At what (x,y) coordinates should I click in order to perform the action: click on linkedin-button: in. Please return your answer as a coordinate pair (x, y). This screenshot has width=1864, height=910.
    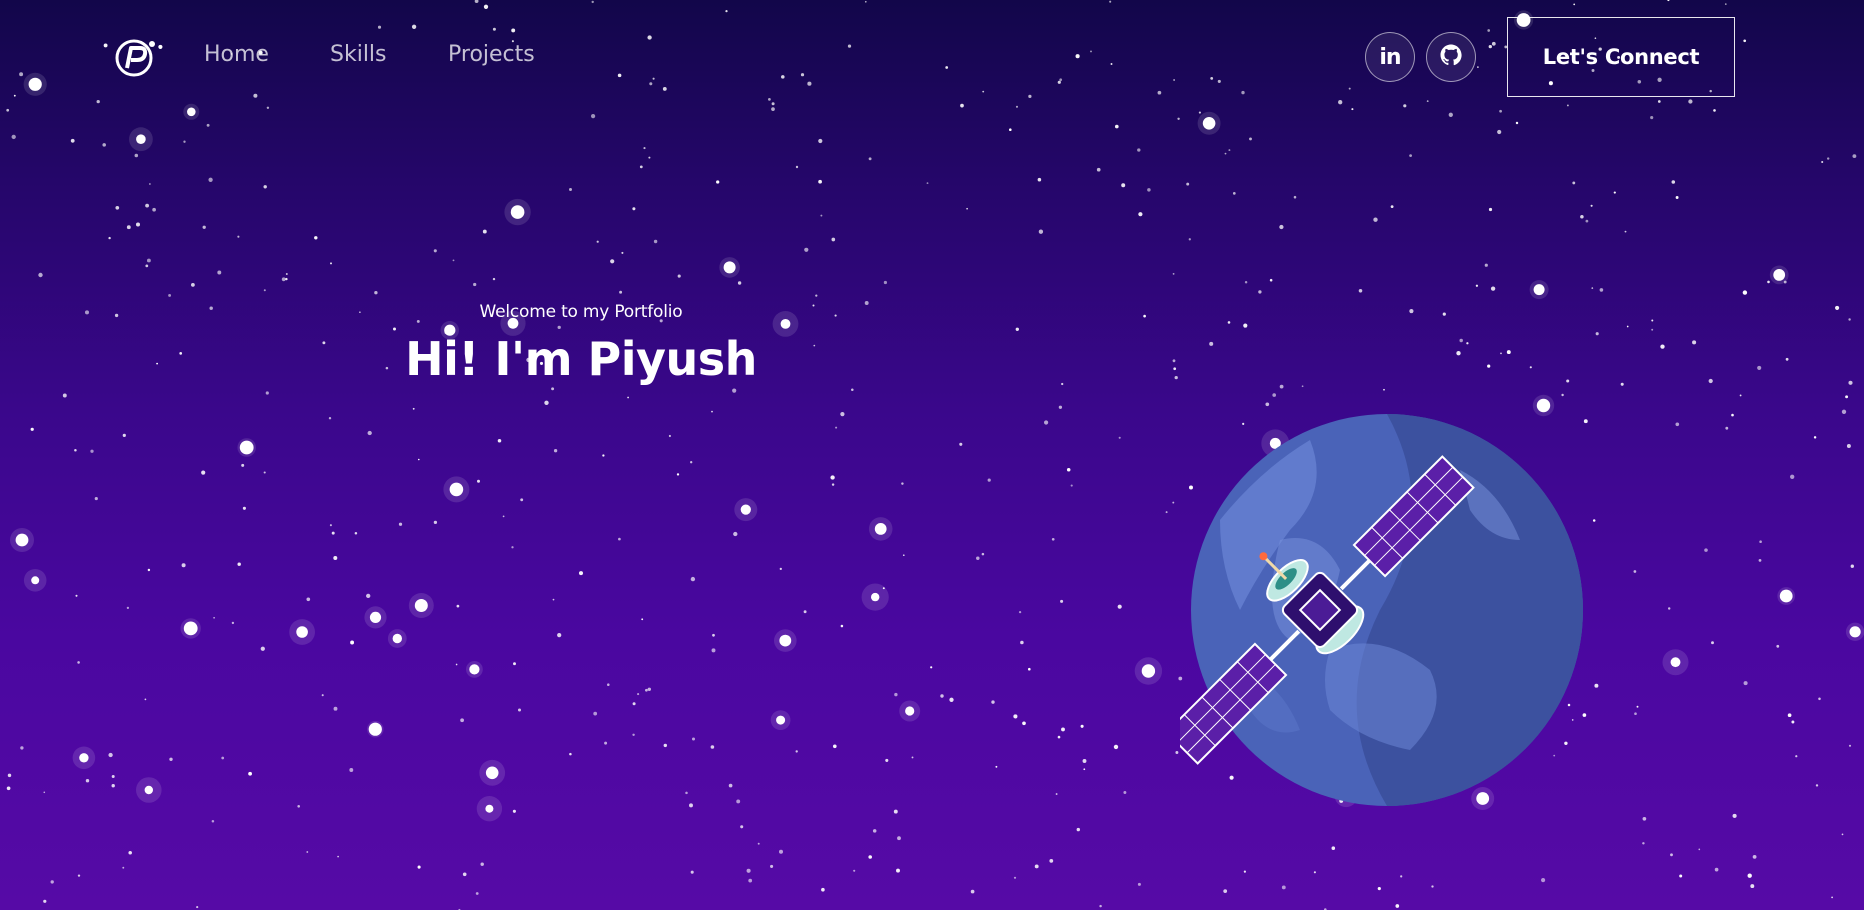
    Looking at the image, I should click on (1390, 57).